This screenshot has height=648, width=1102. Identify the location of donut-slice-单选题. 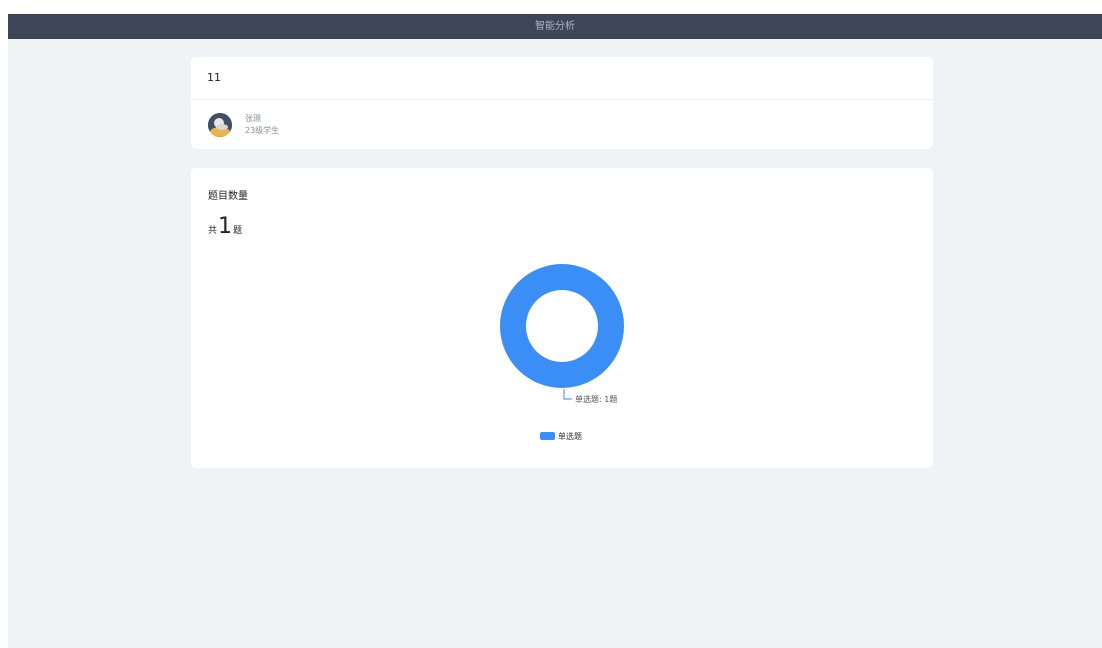
(562, 326).